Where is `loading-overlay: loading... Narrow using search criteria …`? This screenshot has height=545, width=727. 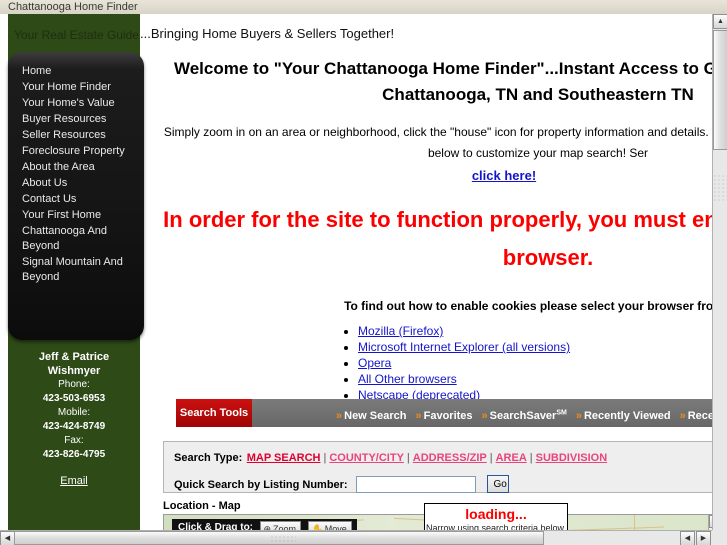
loading-overlay: loading... Narrow using search criteria … is located at coordinates (496, 516).